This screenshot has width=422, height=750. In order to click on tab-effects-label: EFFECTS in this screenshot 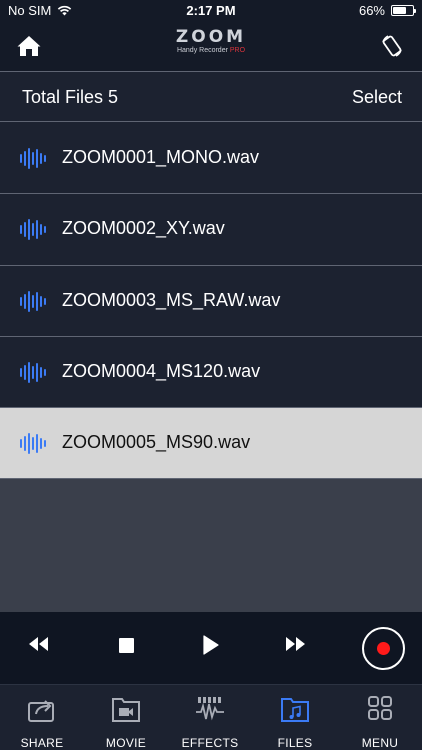, I will do `click(210, 743)`.